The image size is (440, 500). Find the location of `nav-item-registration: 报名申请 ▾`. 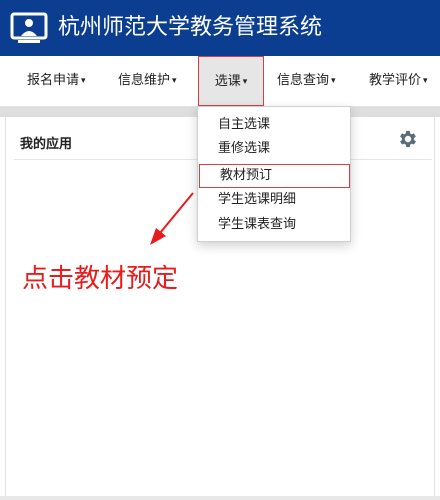

nav-item-registration: 报名申请 ▾ is located at coordinates (56, 81).